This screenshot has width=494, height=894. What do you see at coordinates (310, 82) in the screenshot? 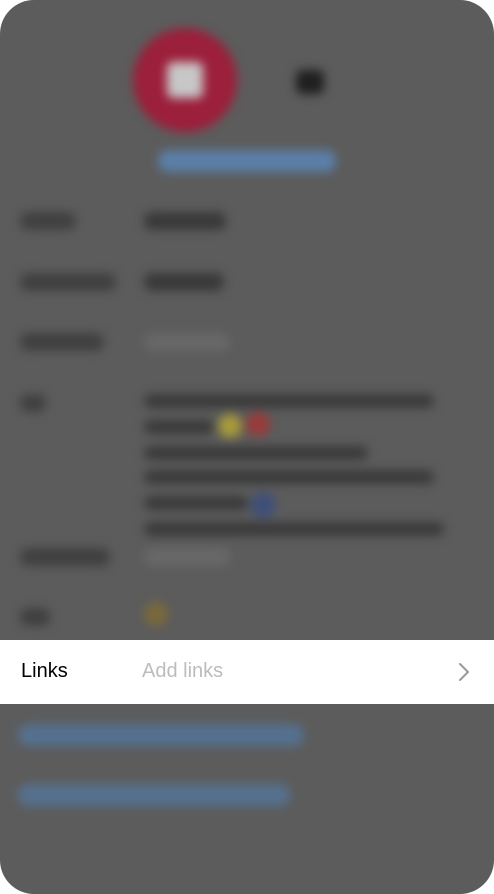
I see `camera-icon` at bounding box center [310, 82].